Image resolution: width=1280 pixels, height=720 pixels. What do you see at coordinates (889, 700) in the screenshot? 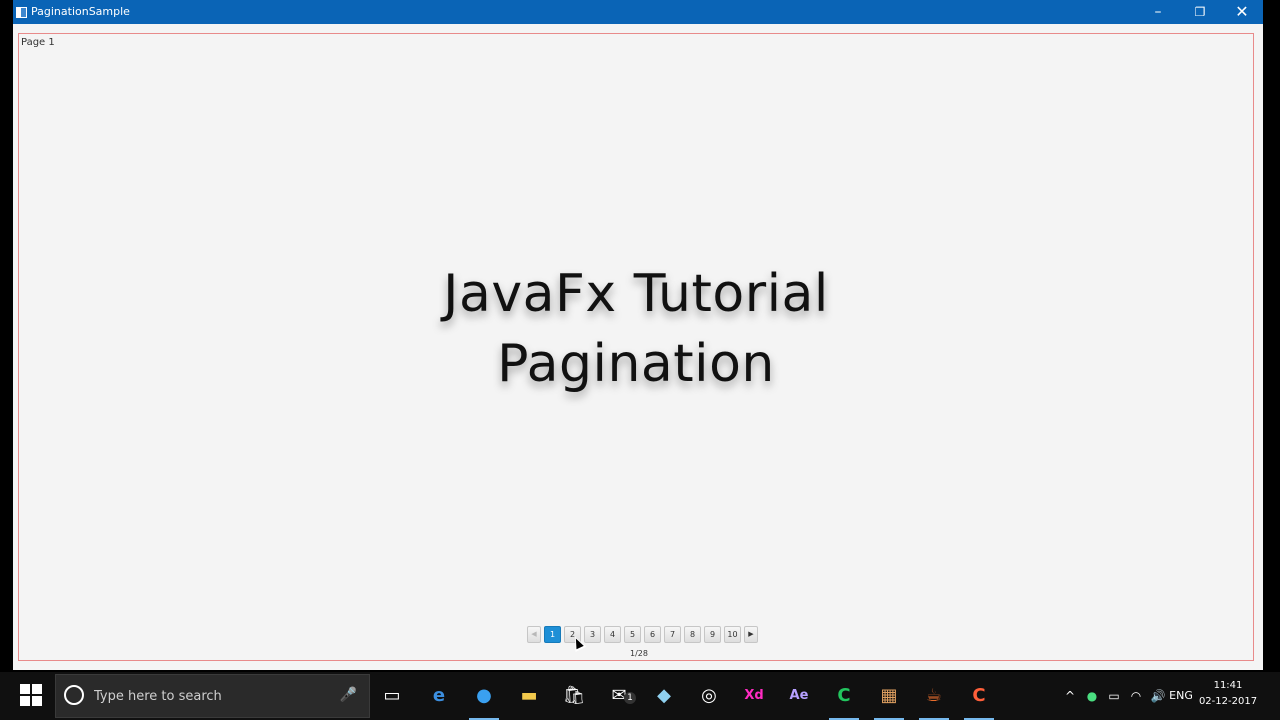
I see `app-icon-generic: ▦` at bounding box center [889, 700].